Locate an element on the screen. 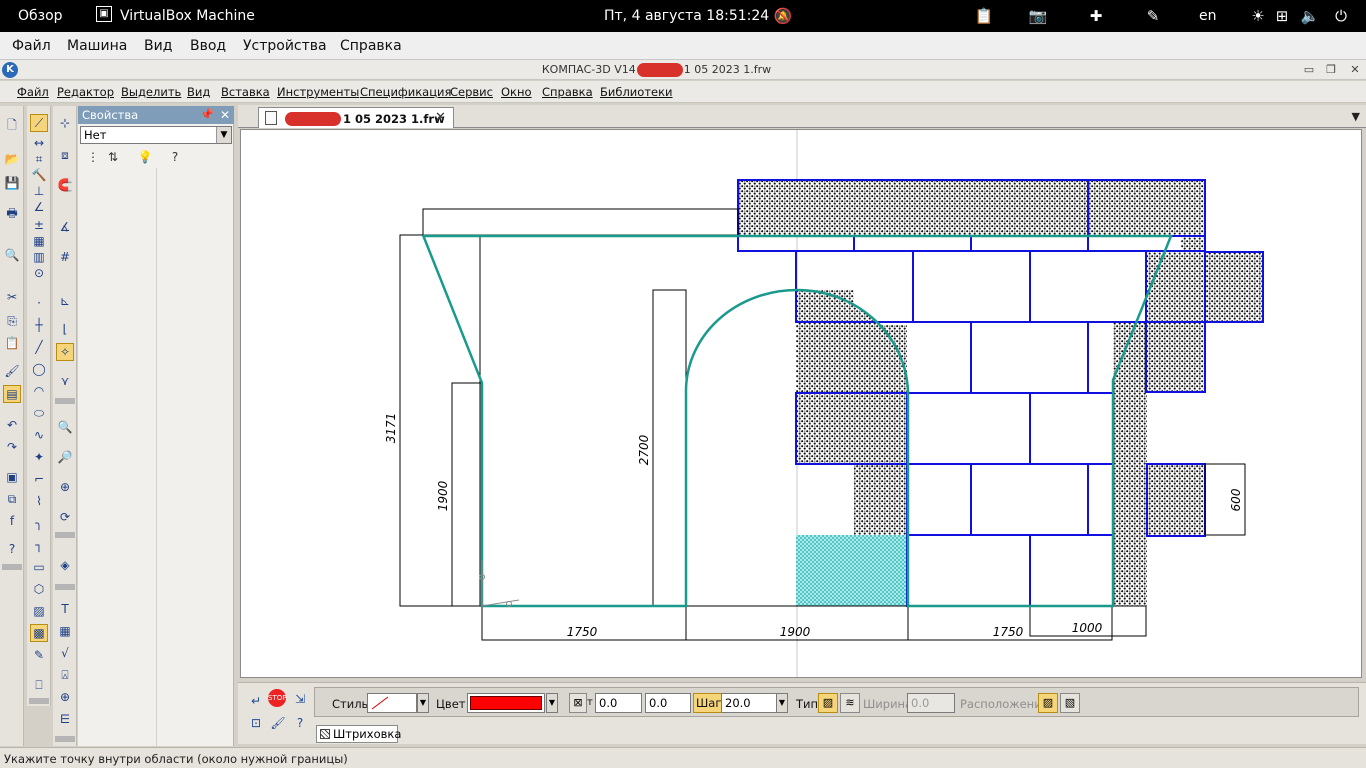 Image resolution: width=1366 pixels, height=768 pixels. text-icon: T is located at coordinates (65, 609).